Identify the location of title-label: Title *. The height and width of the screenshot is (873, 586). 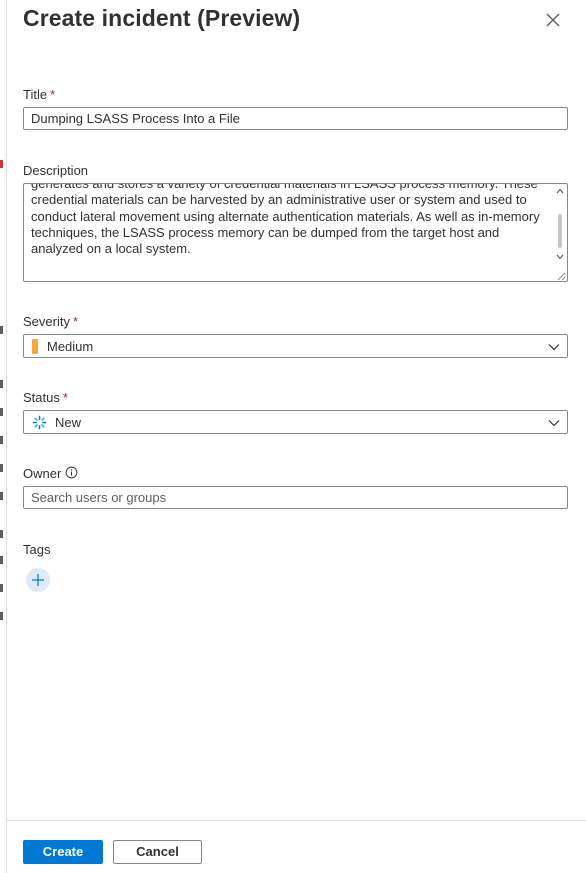
(39, 94).